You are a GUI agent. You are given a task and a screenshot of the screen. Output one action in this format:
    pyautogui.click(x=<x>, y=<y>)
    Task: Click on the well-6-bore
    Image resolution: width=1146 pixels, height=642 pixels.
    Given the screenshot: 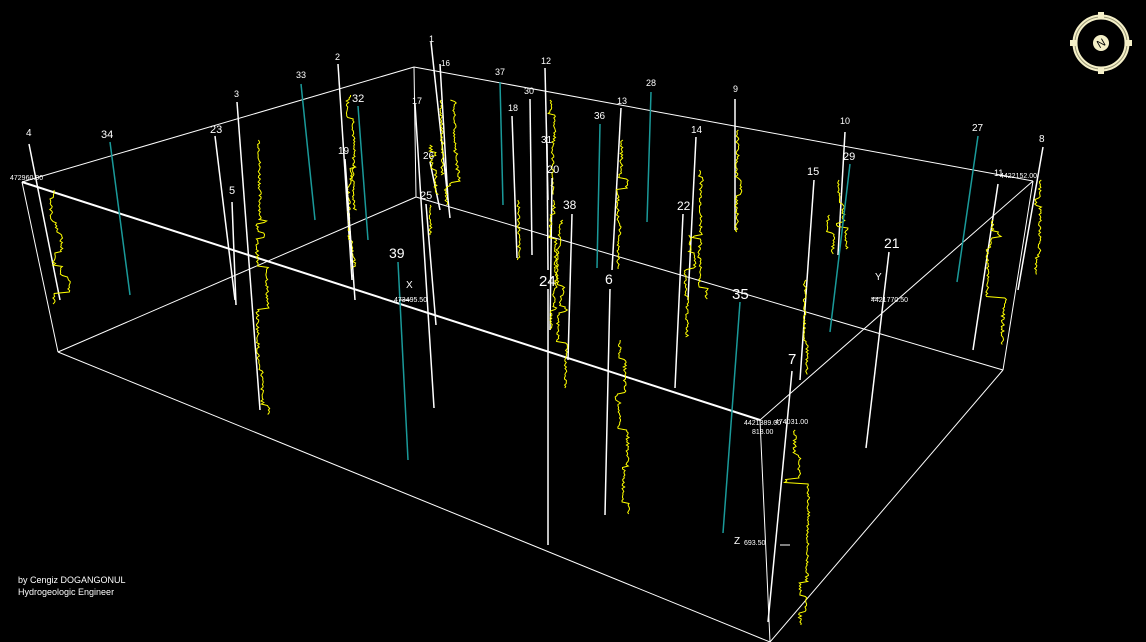 What is the action you would take?
    pyautogui.click(x=607, y=402)
    